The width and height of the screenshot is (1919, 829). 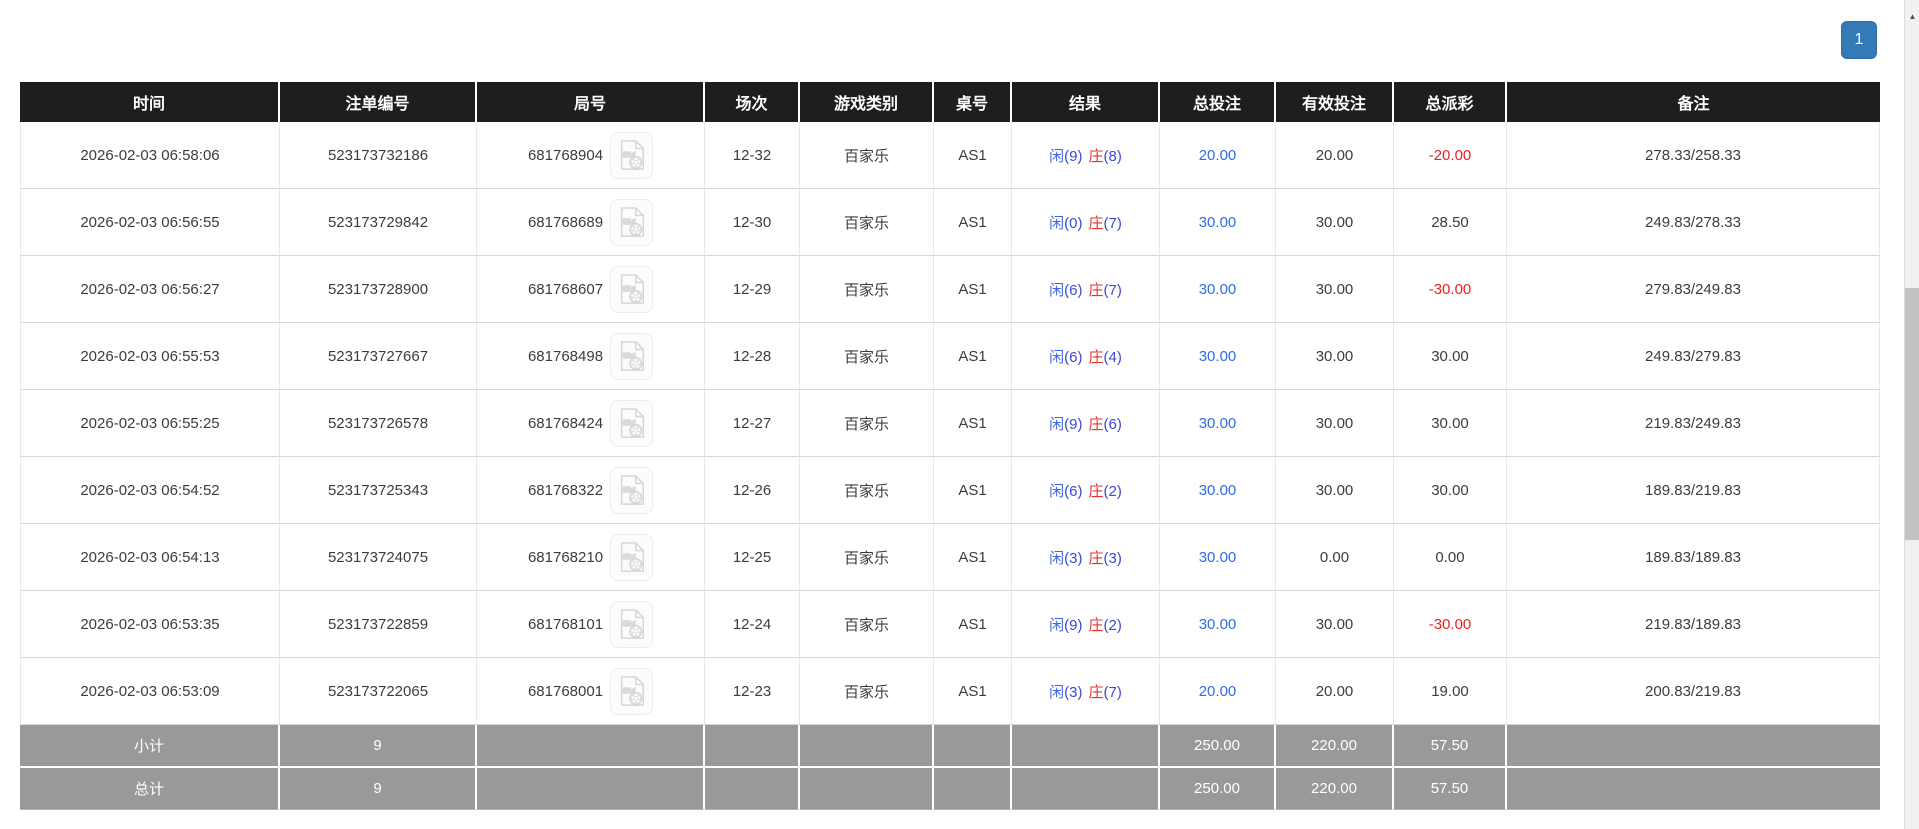 I want to click on cell-time: 2026-02-03 06:53:35, so click(x=150, y=624).